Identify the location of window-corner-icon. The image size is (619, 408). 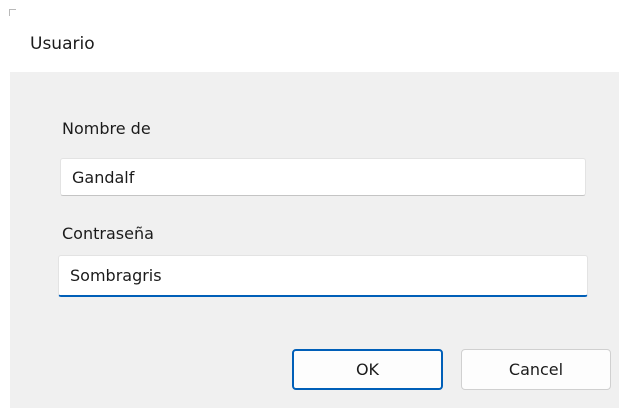
(12, 12).